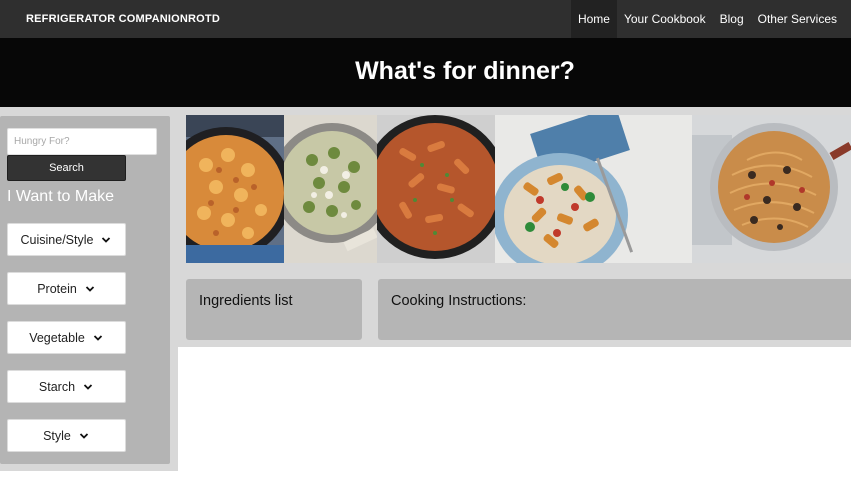  What do you see at coordinates (465, 71) in the screenshot?
I see `page-title: What's for dinner?` at bounding box center [465, 71].